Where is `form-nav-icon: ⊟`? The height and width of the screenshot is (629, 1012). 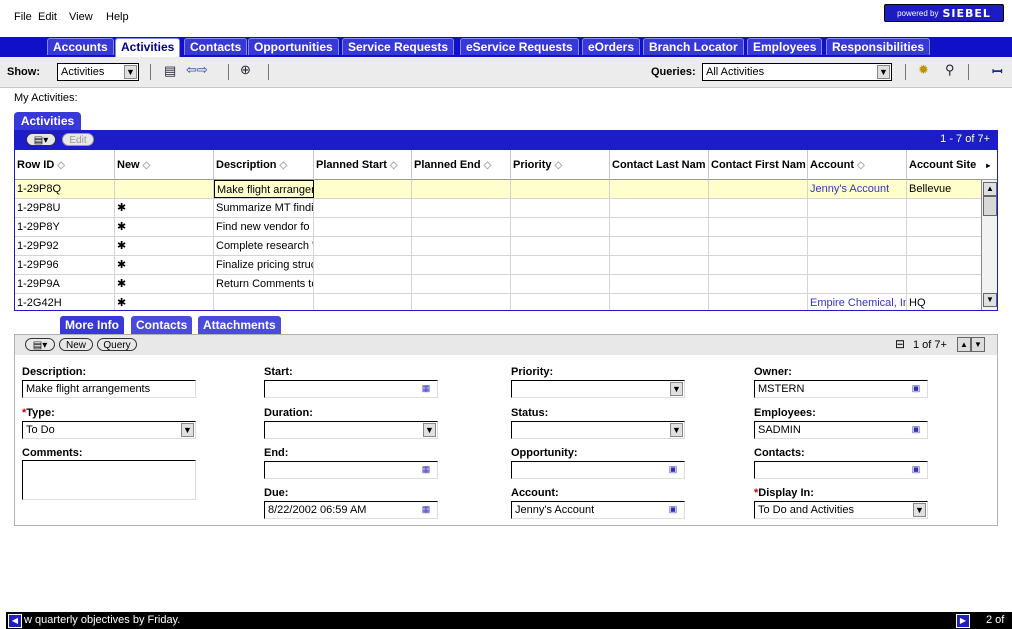 form-nav-icon: ⊟ is located at coordinates (900, 344).